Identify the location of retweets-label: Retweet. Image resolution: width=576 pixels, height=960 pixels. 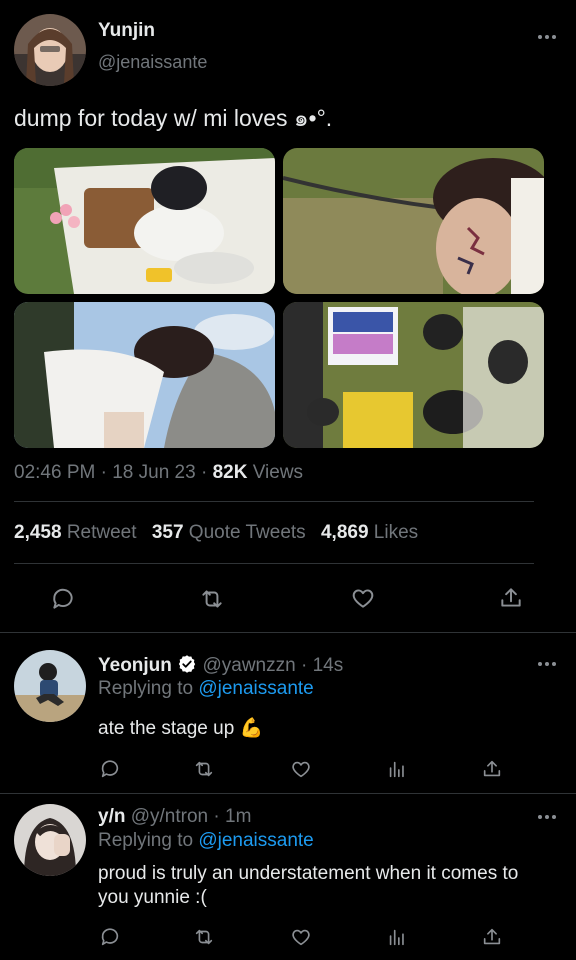
(101, 532).